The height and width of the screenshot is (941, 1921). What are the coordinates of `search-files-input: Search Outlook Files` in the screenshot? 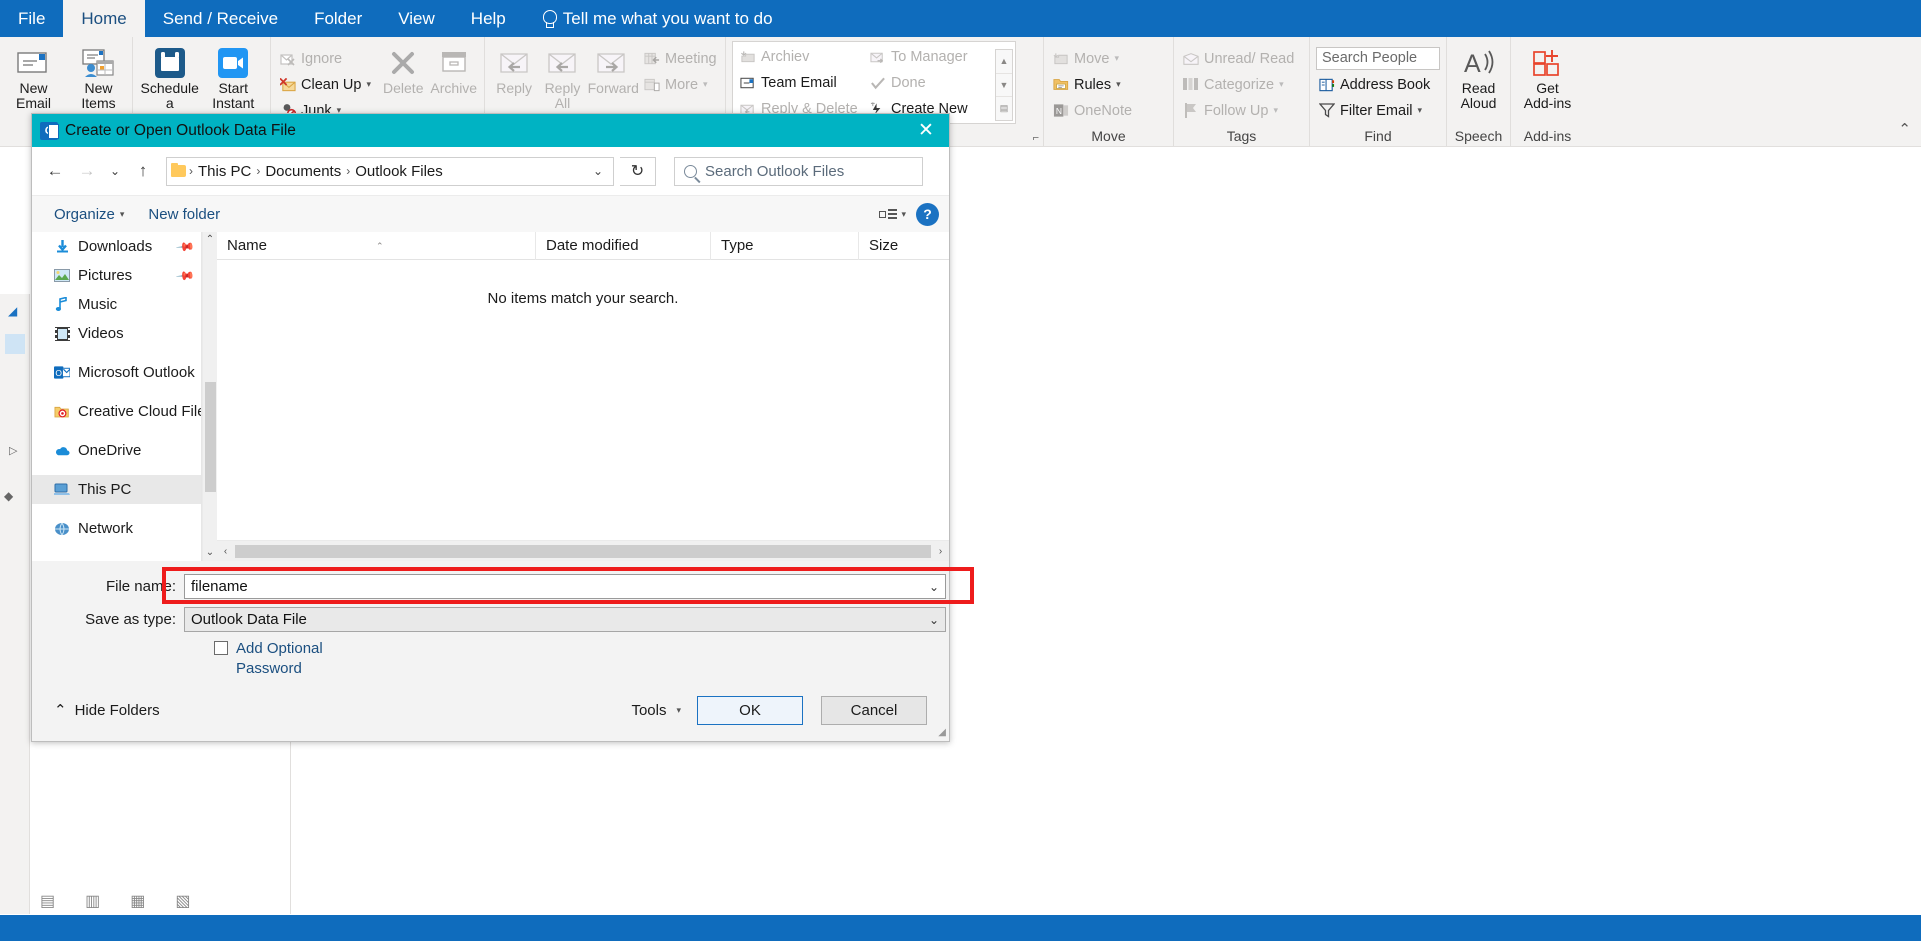 It's located at (798, 171).